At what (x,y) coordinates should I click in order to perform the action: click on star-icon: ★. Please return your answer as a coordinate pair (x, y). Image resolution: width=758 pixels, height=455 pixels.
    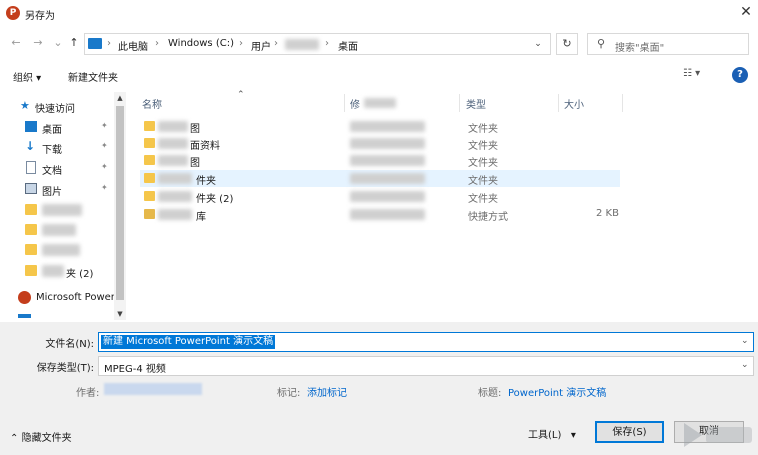
    Looking at the image, I should click on (25, 105).